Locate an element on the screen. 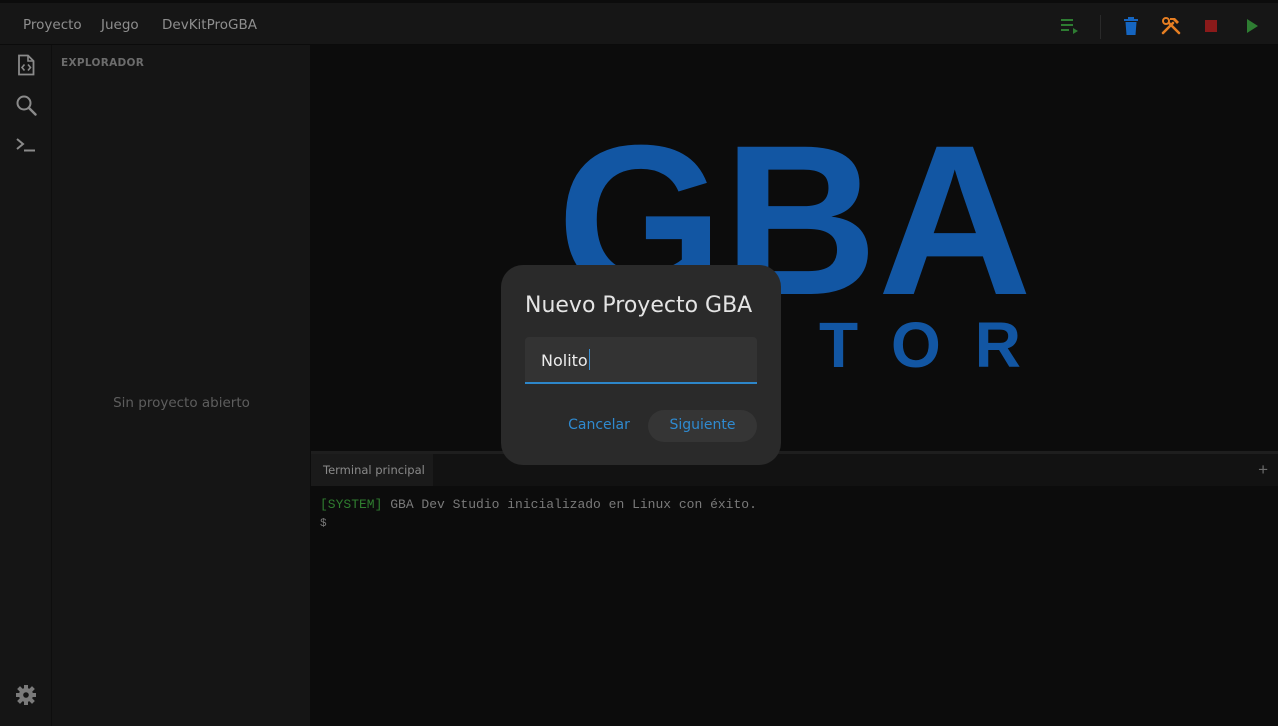 The image size is (1278, 726). menu-juego: Juego is located at coordinates (120, 25).